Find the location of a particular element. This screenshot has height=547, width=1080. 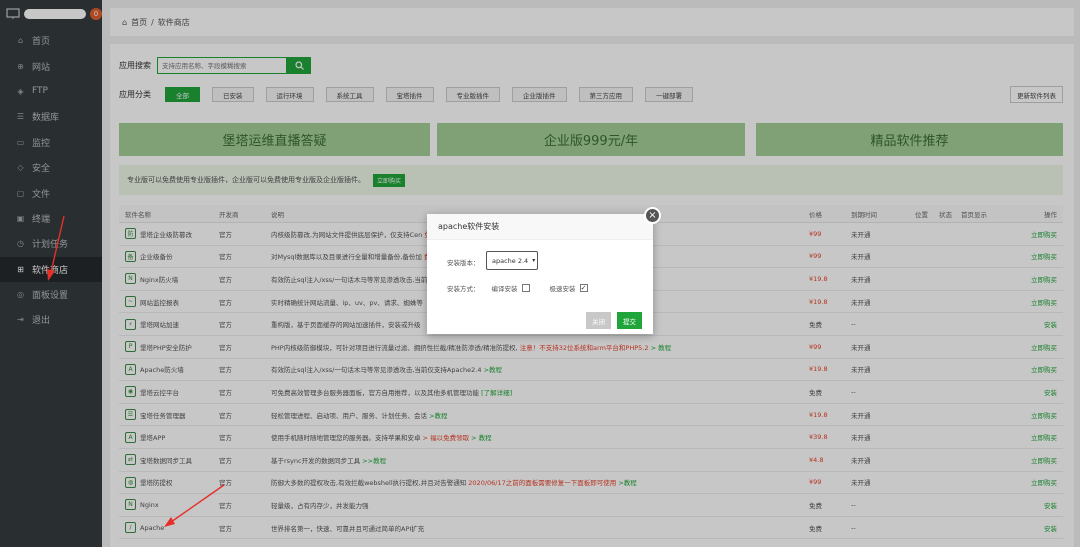

version-label: 安装版本： is located at coordinates (463, 263).